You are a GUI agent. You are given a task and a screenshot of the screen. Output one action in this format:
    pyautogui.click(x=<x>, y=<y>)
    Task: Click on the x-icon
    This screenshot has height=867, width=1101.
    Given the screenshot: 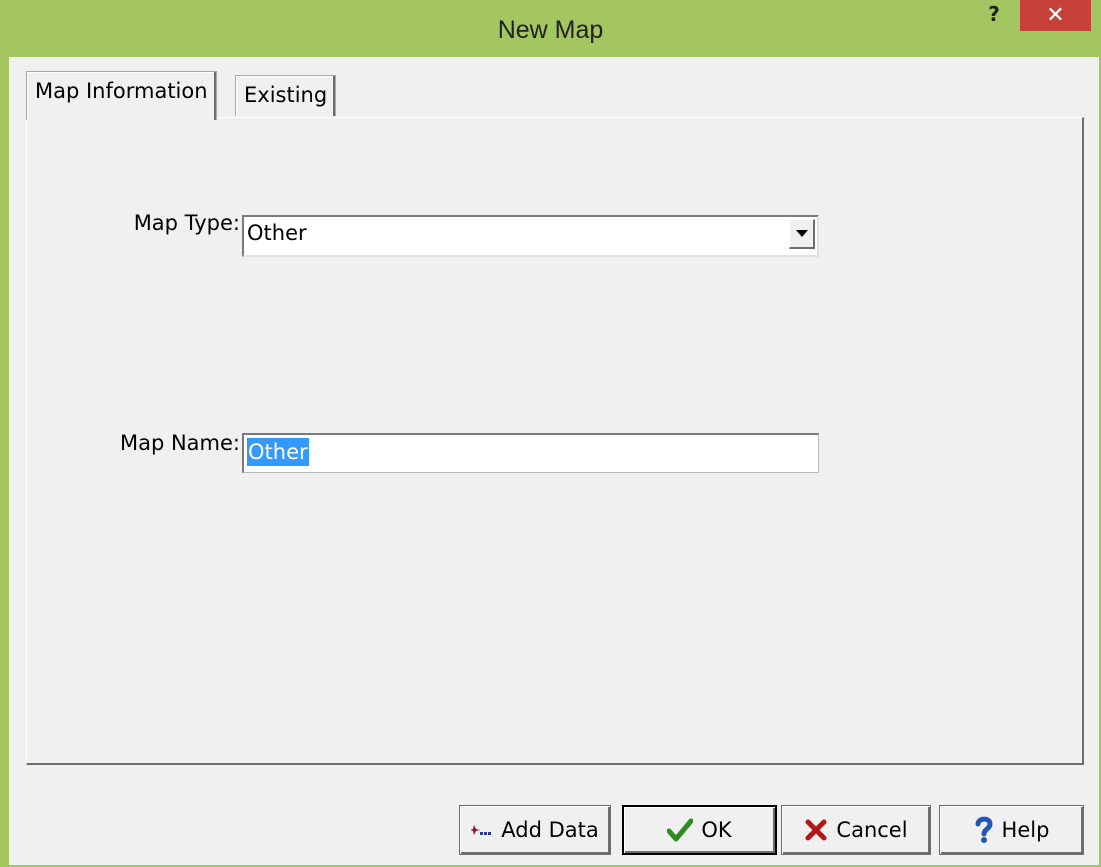 What is the action you would take?
    pyautogui.click(x=816, y=830)
    